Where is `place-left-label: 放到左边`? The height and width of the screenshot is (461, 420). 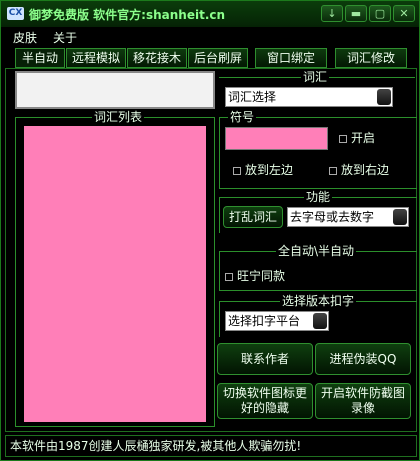 place-left-label: 放到左边 is located at coordinates (269, 170).